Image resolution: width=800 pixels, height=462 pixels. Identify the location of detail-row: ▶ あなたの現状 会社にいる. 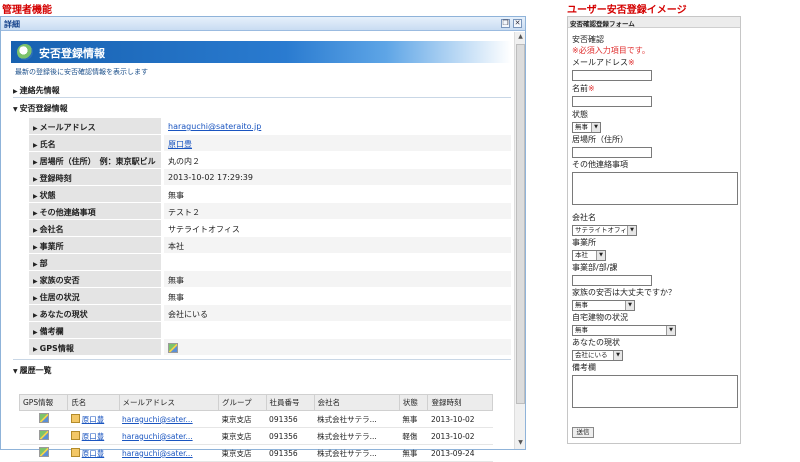
(270, 313).